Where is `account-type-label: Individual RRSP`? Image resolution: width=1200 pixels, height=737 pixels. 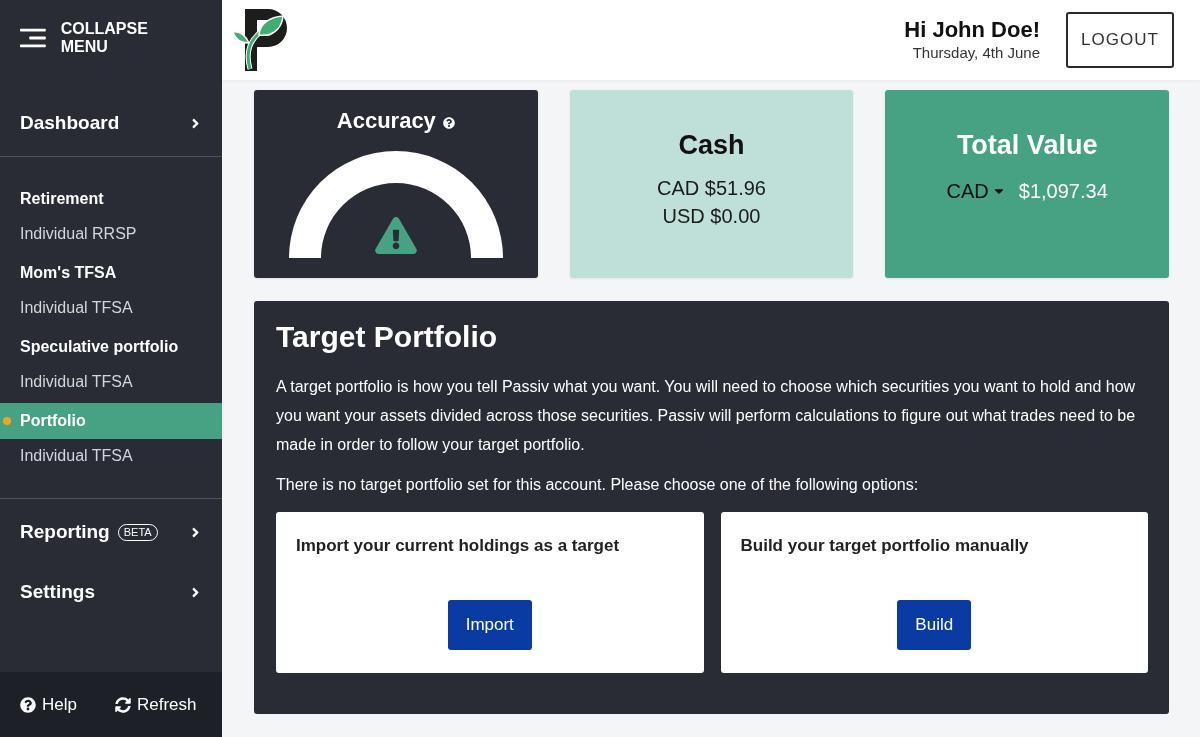
account-type-label: Individual RRSP is located at coordinates (78, 234).